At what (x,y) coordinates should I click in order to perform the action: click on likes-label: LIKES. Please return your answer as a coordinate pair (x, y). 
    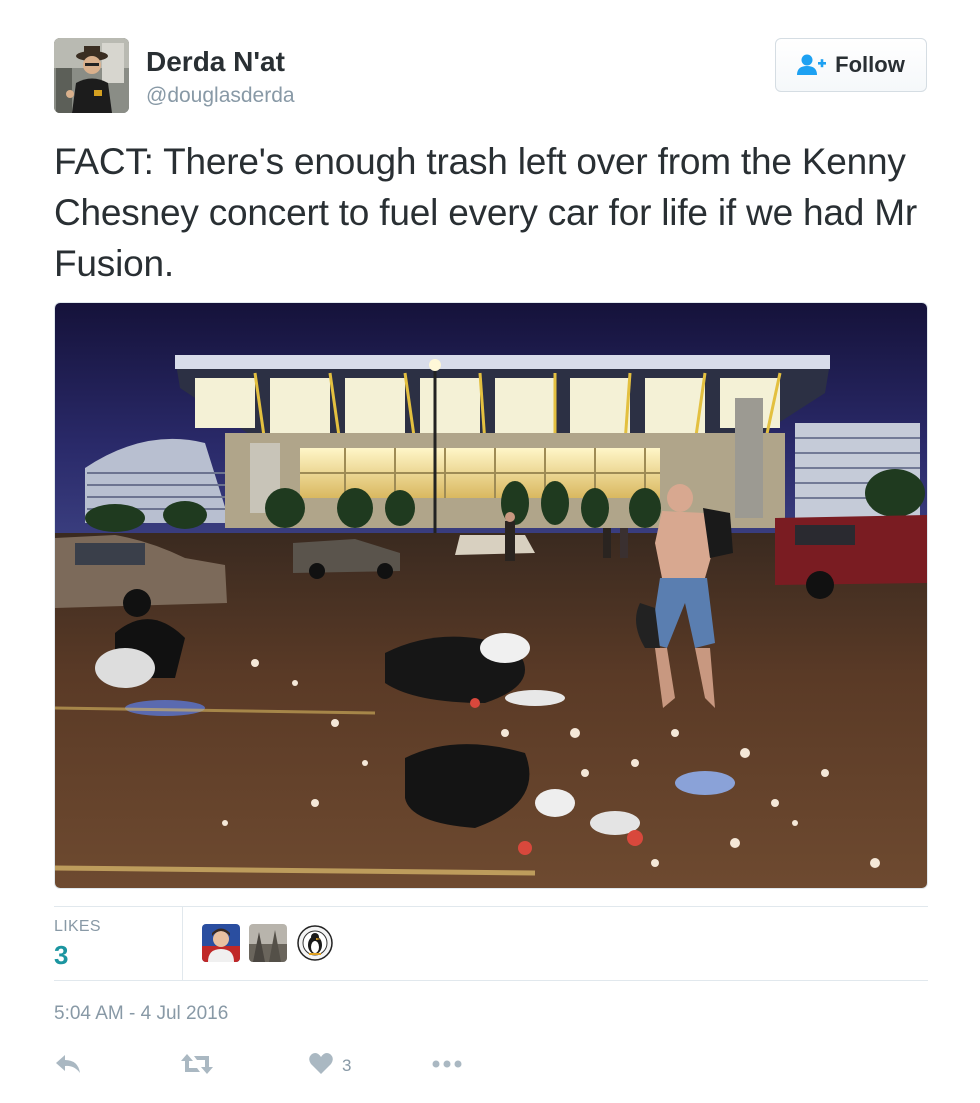
    Looking at the image, I should click on (77, 926).